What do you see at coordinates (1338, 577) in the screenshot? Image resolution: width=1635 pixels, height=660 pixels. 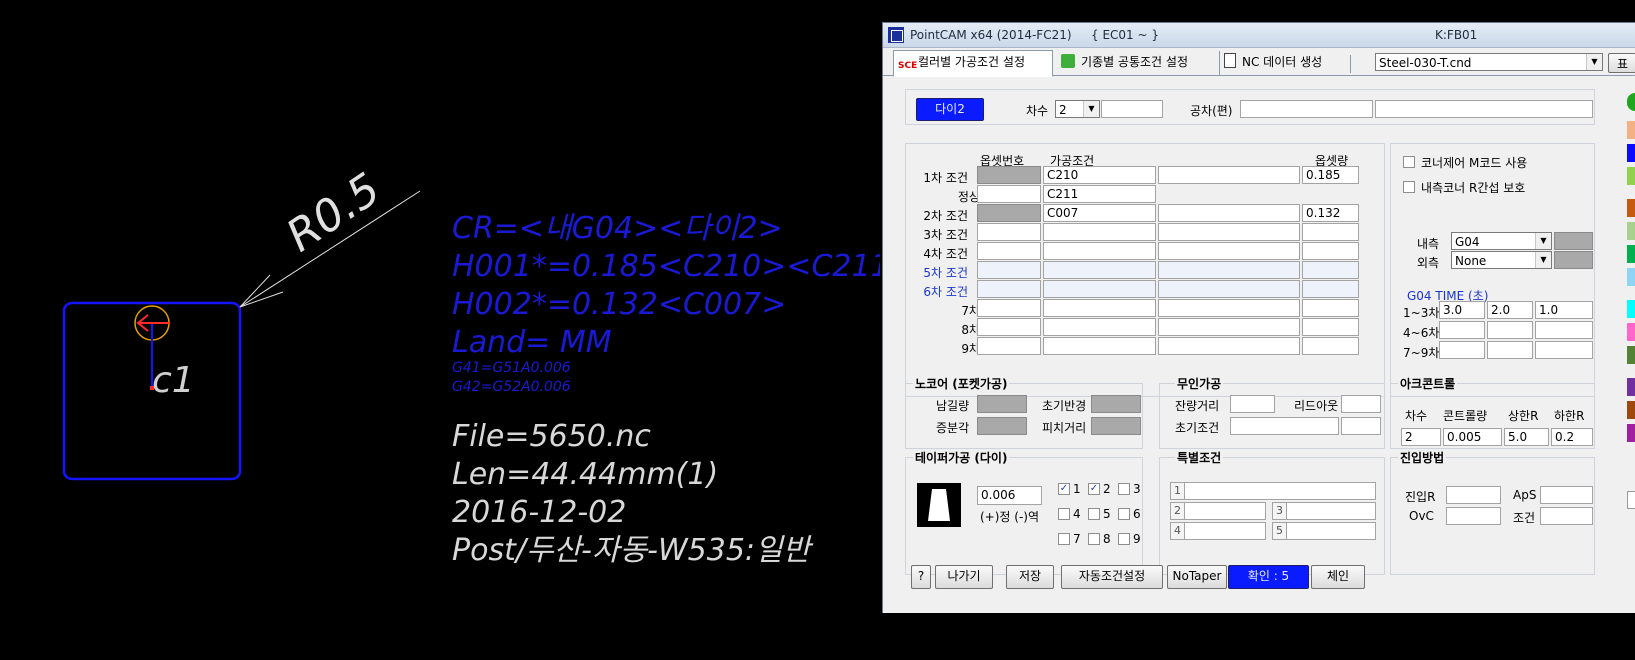 I see `chain-button: 체인` at bounding box center [1338, 577].